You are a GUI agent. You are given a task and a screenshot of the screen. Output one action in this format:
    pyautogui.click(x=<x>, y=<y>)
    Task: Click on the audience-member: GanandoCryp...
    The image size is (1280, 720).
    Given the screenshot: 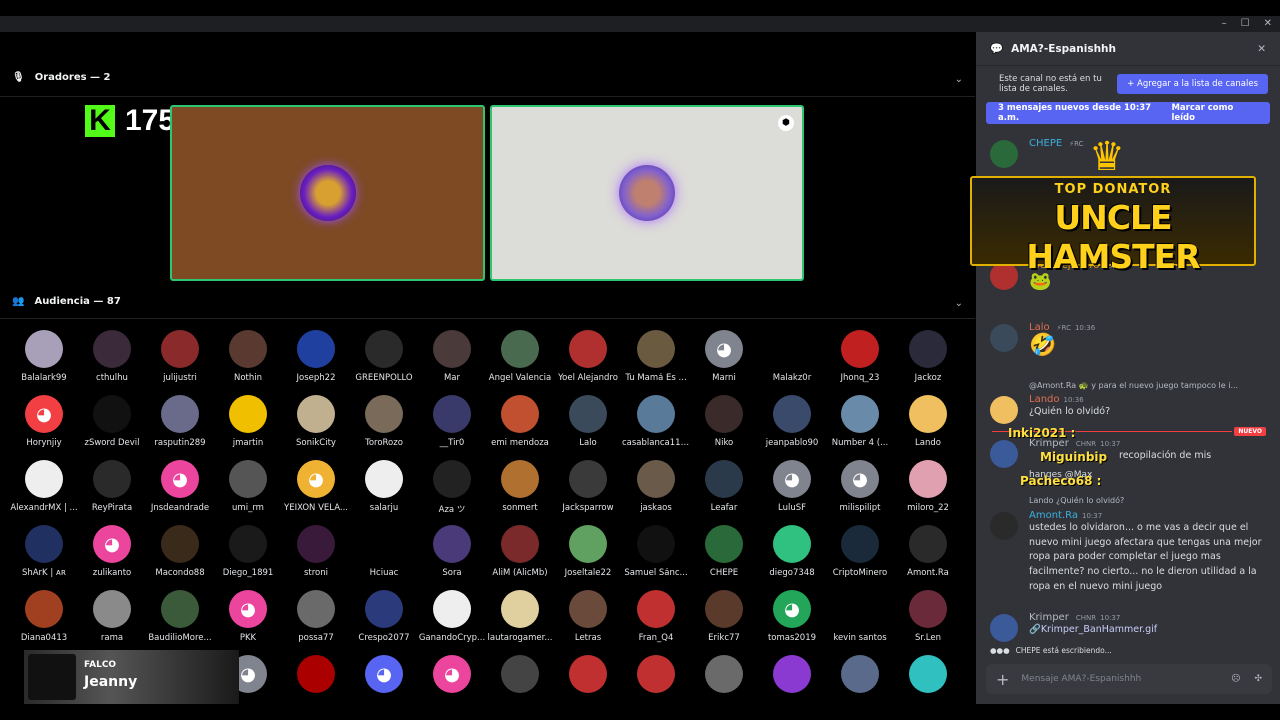 What is the action you would take?
    pyautogui.click(x=452, y=616)
    